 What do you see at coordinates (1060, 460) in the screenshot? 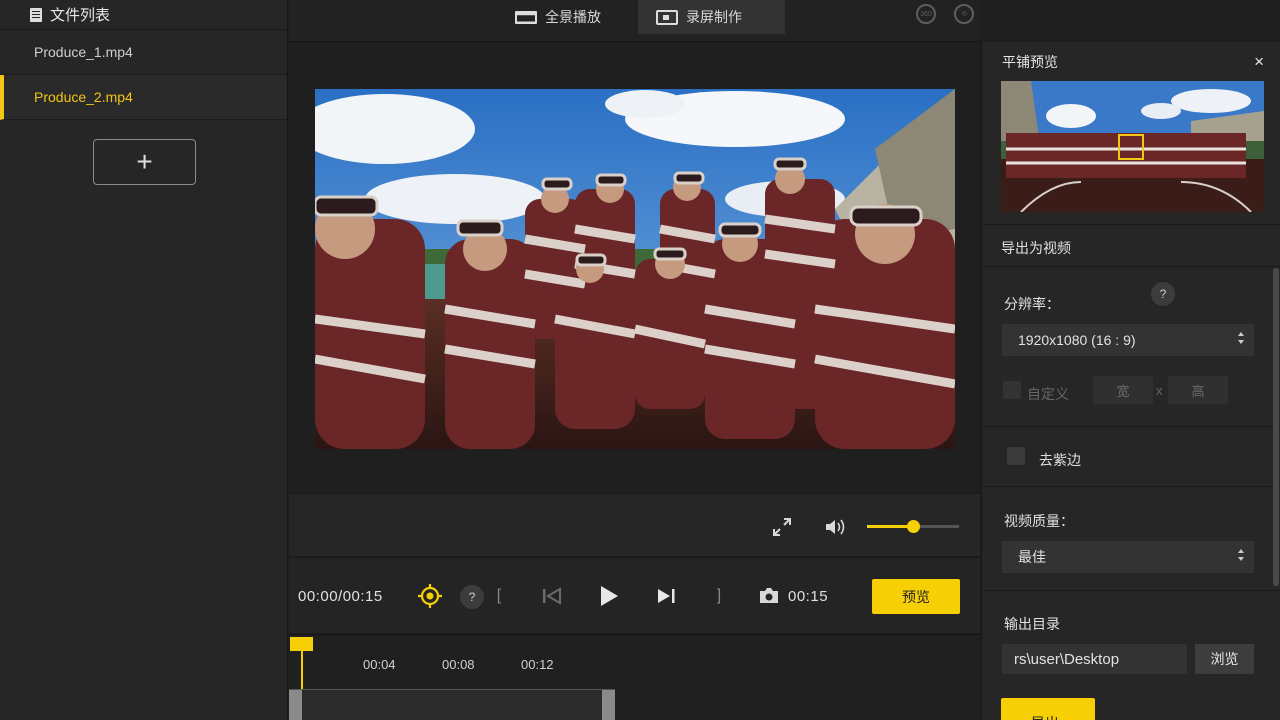
I see `defringe-label: 去紫边` at bounding box center [1060, 460].